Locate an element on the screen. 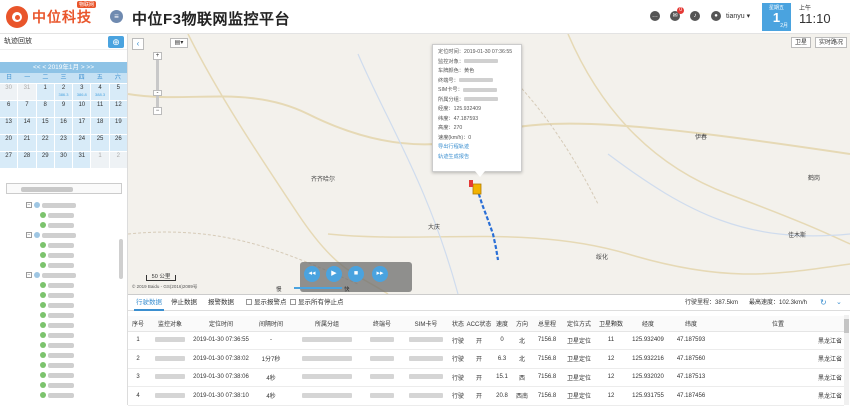  calendar-day: 9 is located at coordinates (63, 109).